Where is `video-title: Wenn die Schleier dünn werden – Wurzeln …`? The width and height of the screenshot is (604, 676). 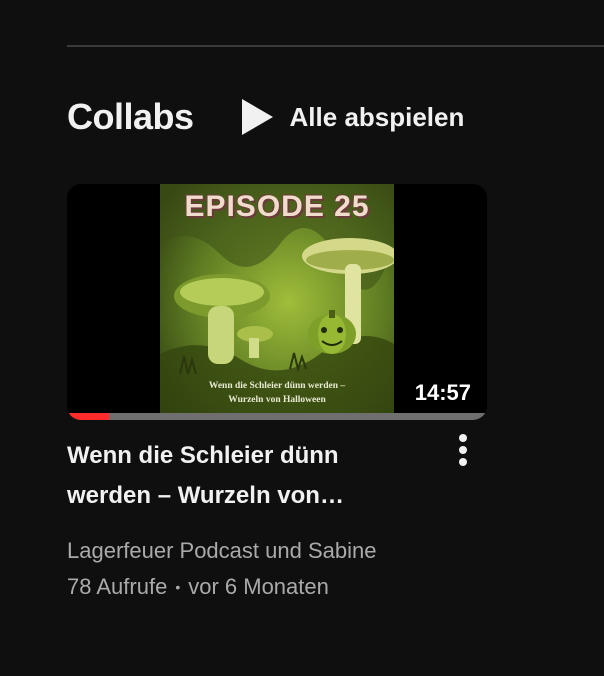 video-title: Wenn die Schleier dünn werden – Wurzeln … is located at coordinates (237, 476).